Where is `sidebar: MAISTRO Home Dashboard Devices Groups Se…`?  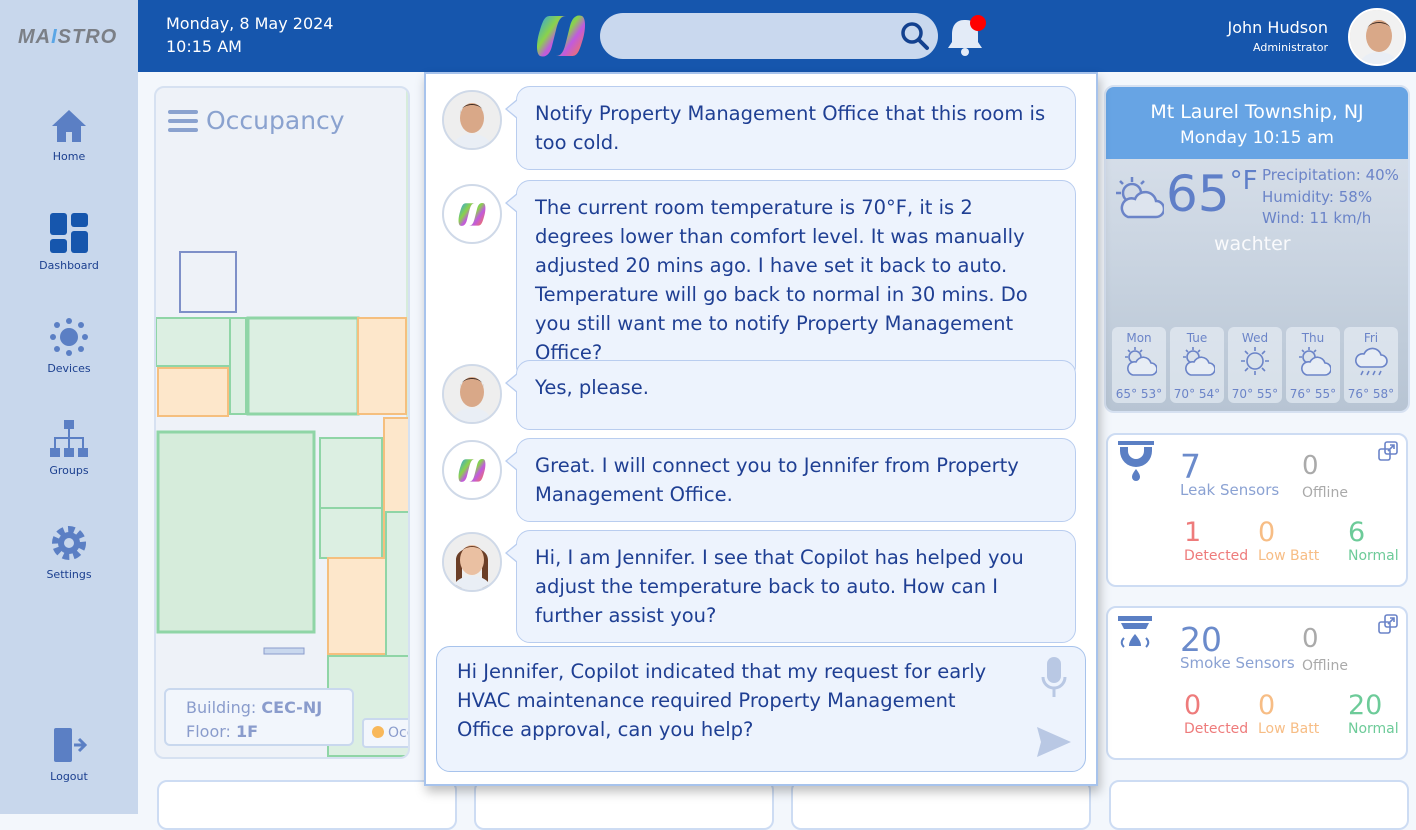
sidebar: MAISTRO Home Dashboard Devices Groups Se… is located at coordinates (69, 407).